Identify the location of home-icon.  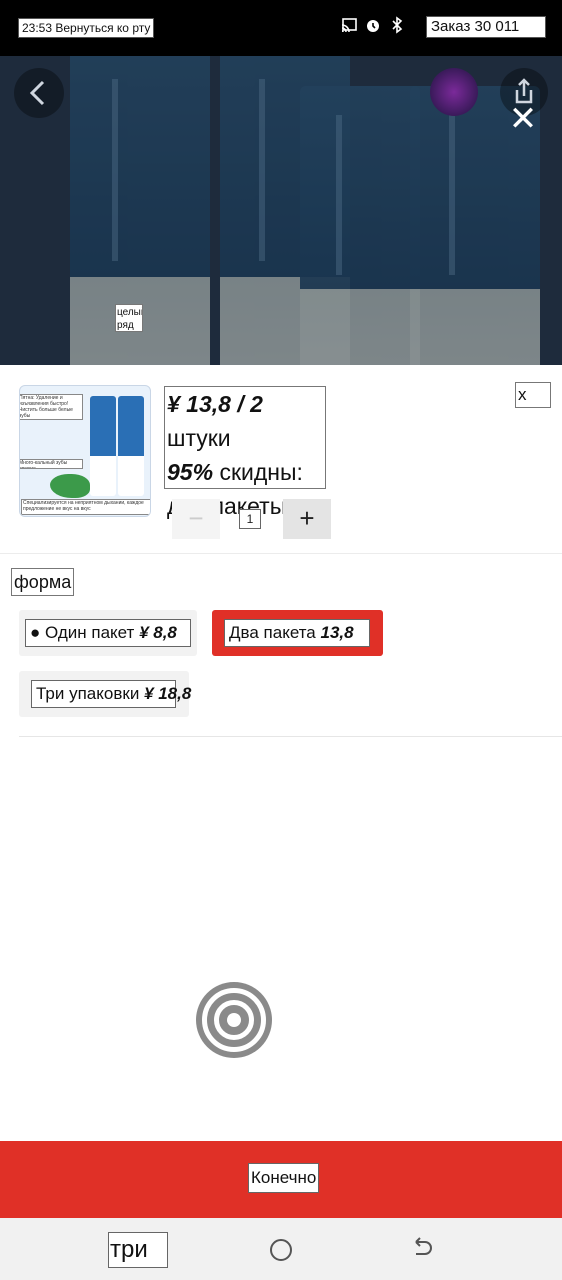
(281, 1250).